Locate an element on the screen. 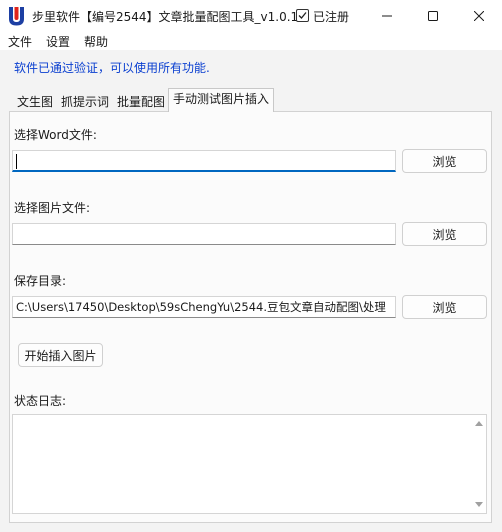  maximize-button is located at coordinates (433, 16).